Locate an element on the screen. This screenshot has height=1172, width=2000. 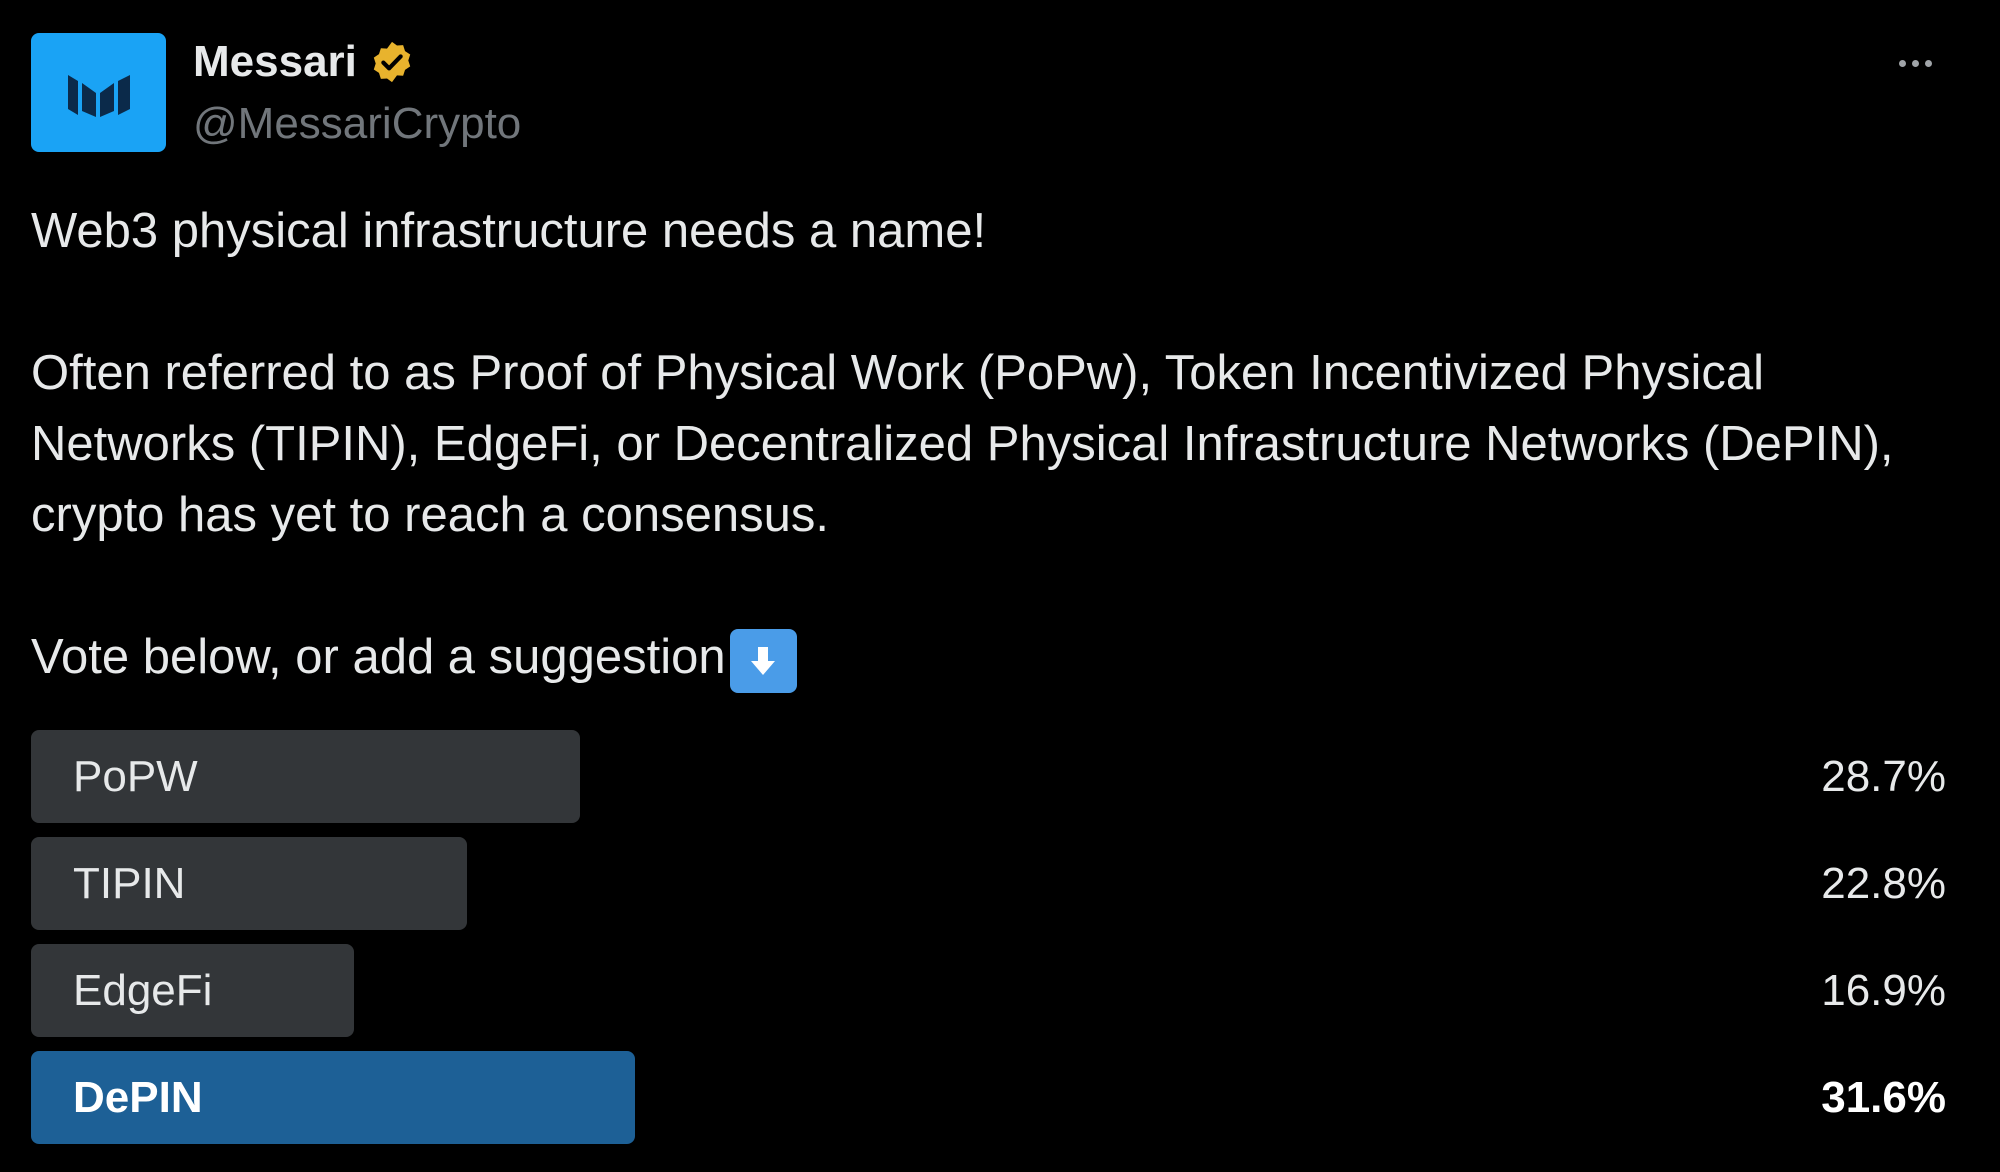
display-name: Messari is located at coordinates (304, 62).